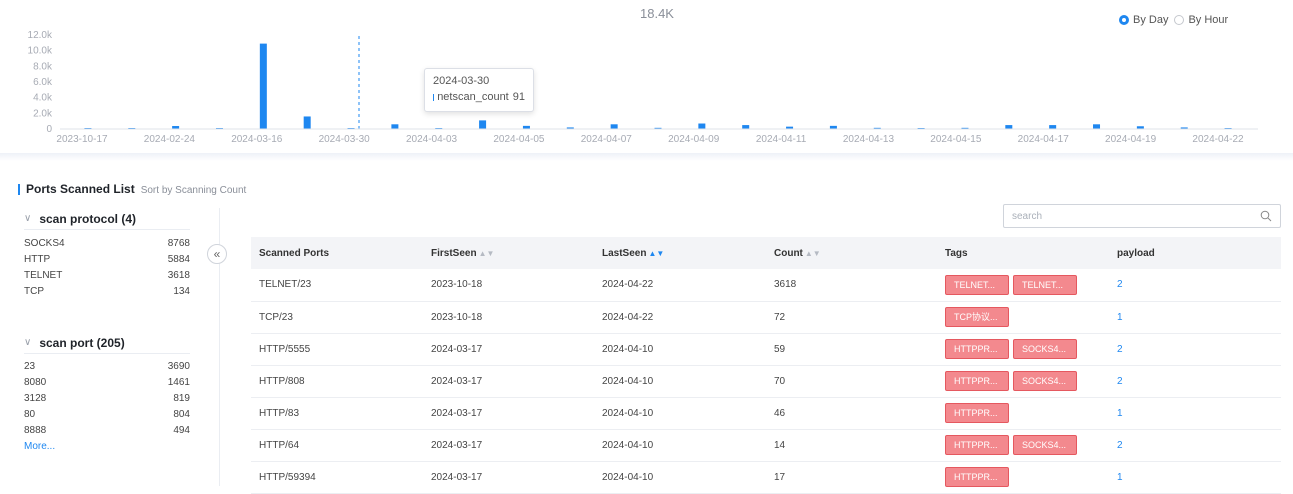  Describe the element at coordinates (766, 317) in the screenshot. I see `table-row: TCP/232023-10-182024-04-2272TCP协议...1` at that location.